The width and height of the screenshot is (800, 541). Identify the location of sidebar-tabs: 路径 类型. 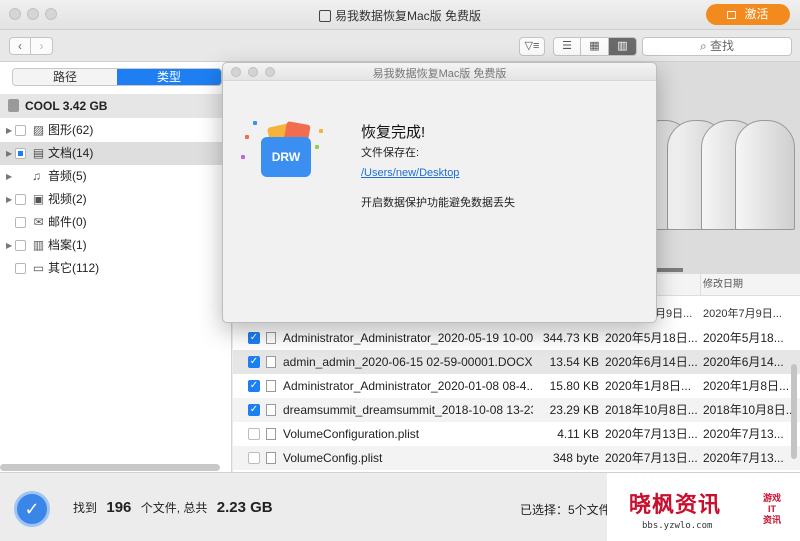
(117, 77).